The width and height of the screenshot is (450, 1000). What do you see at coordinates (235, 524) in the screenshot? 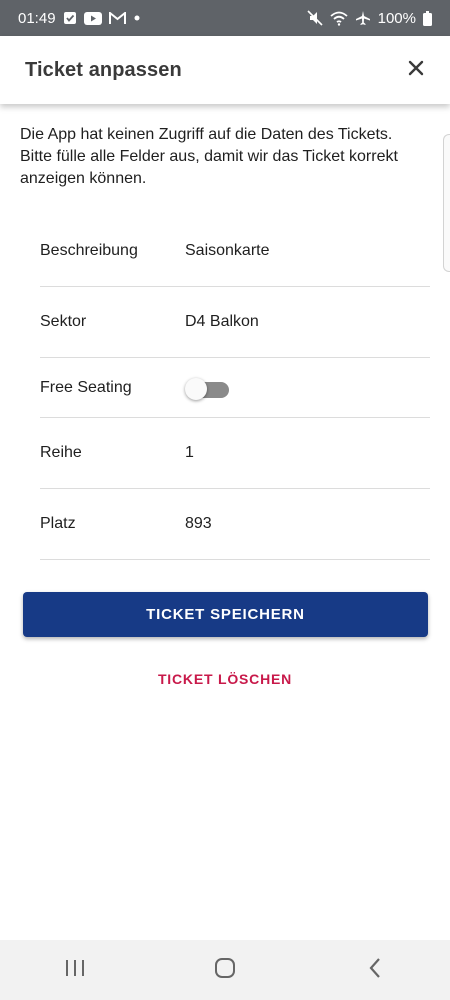
I see `form-row-platz: Platz 893` at bounding box center [235, 524].